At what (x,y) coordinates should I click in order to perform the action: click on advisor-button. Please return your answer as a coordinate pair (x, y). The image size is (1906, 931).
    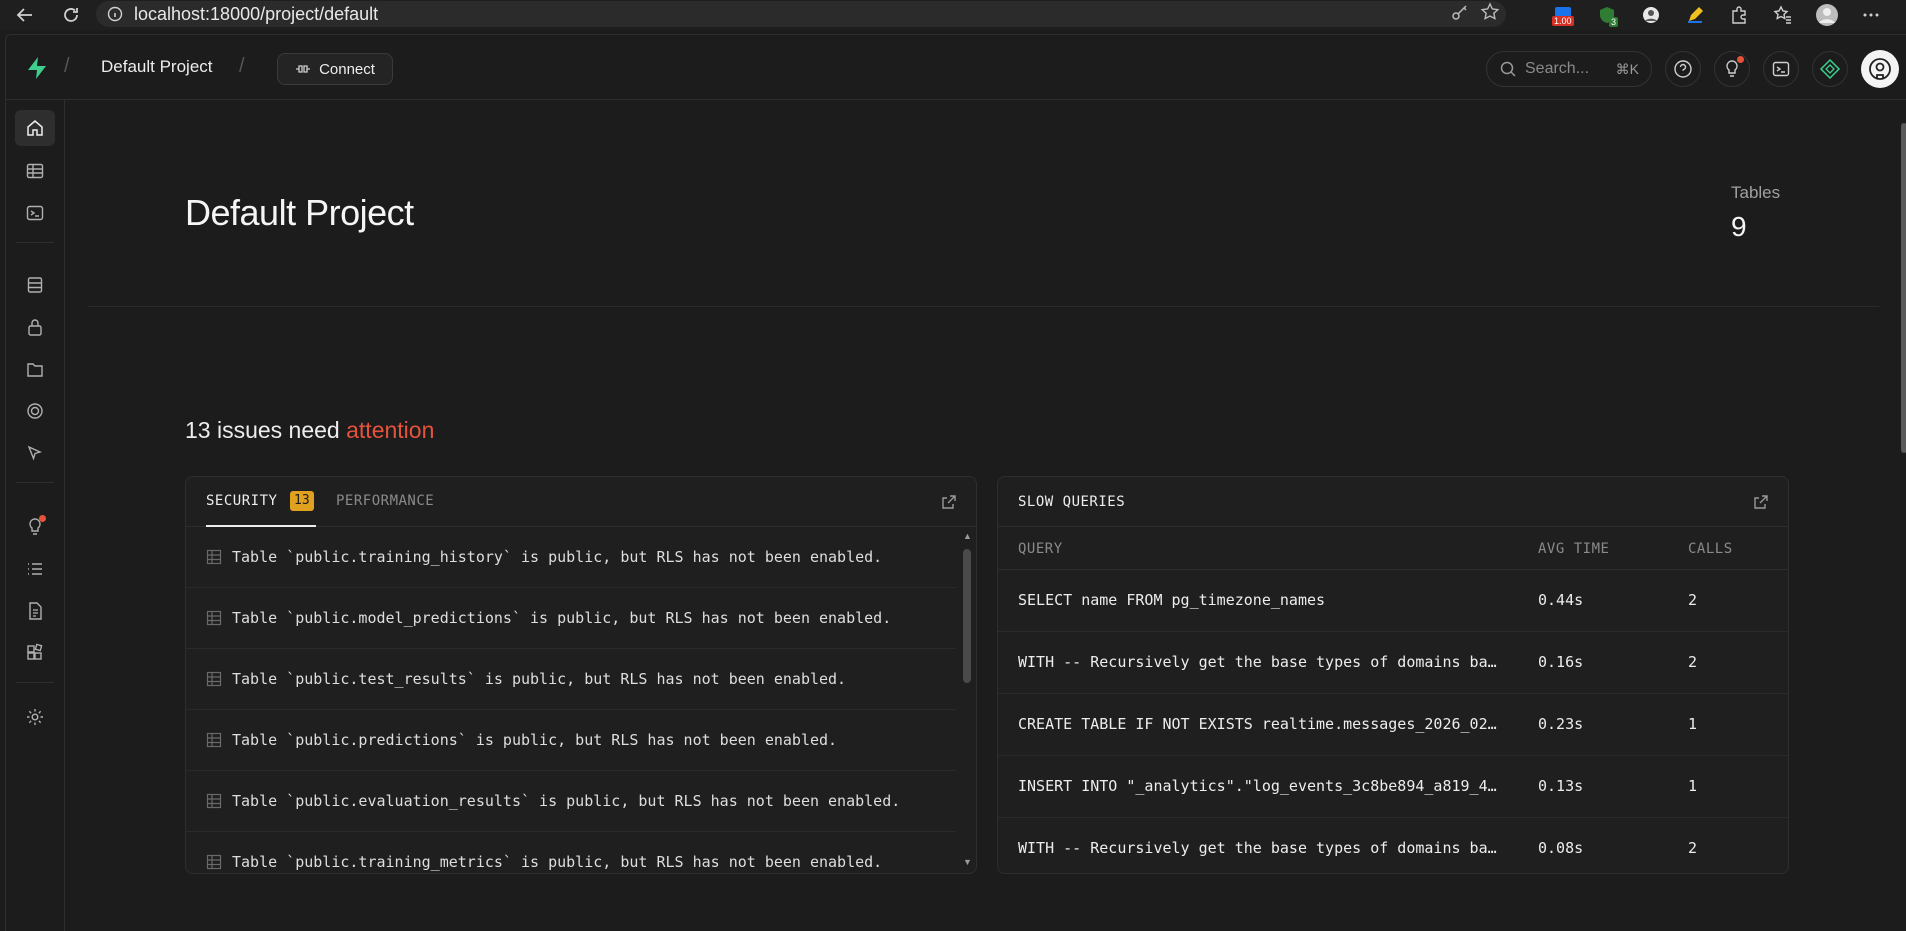
    Looking at the image, I should click on (1732, 69).